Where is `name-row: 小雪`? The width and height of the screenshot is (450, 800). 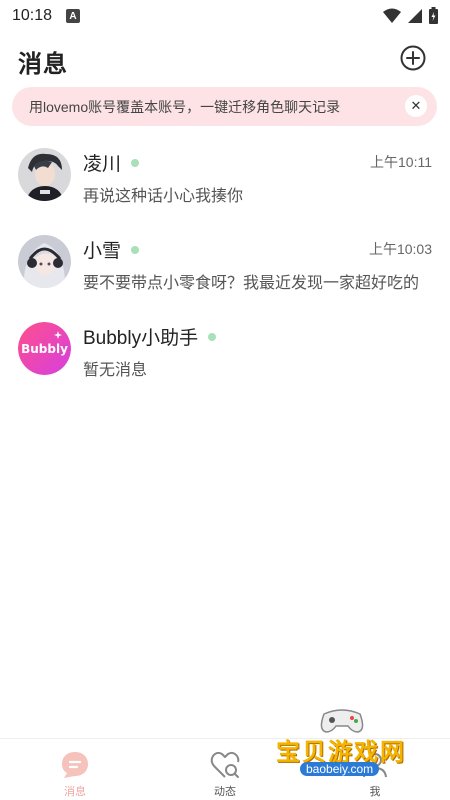 name-row: 小雪 is located at coordinates (111, 249).